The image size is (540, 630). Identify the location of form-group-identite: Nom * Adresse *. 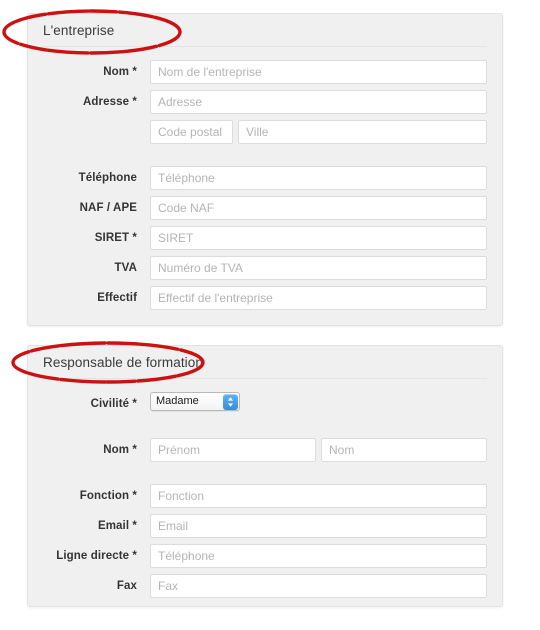
(265, 102).